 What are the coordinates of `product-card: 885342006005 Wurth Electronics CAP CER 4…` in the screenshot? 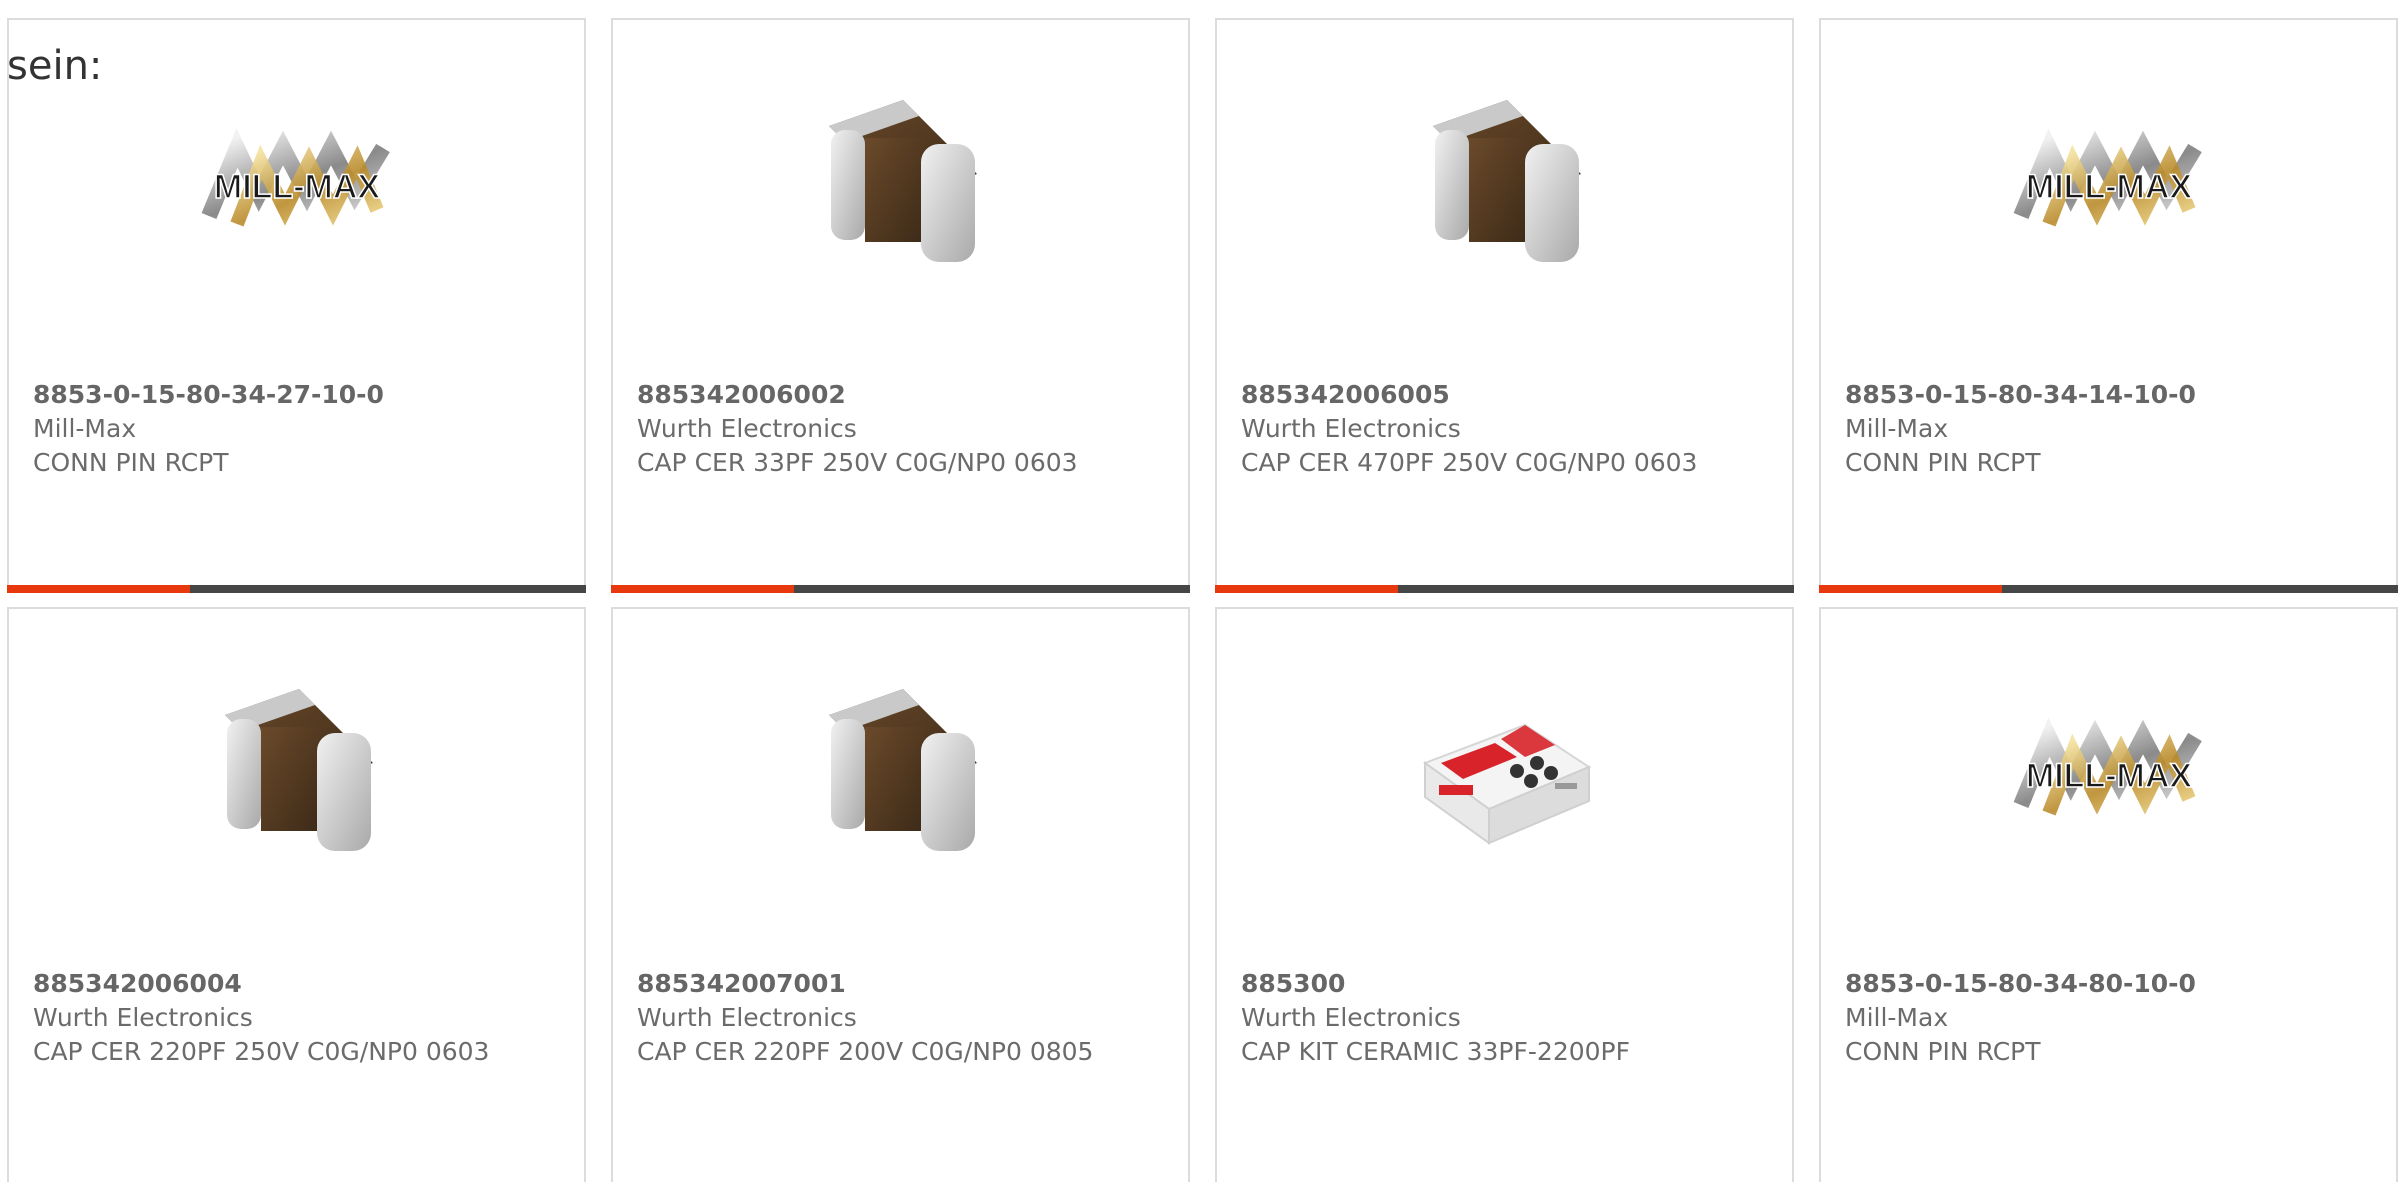 It's located at (1504, 305).